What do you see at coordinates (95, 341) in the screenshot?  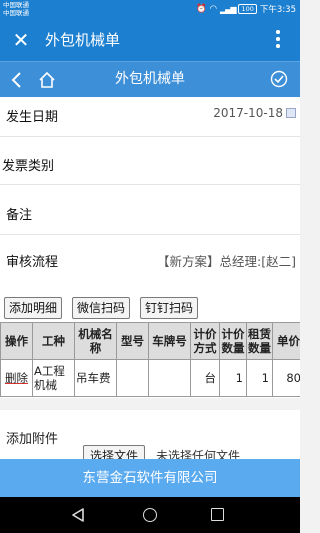 I see `column-header: 机械名称` at bounding box center [95, 341].